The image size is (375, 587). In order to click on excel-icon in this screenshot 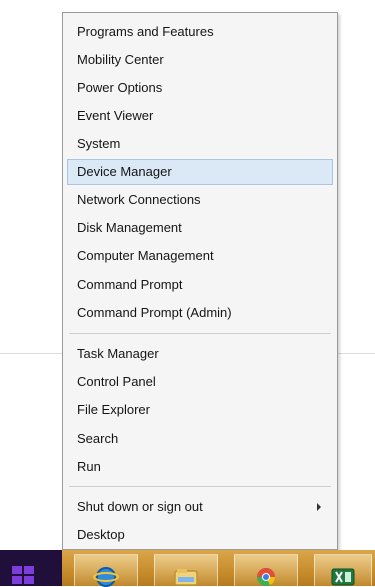, I will do `click(343, 577)`.